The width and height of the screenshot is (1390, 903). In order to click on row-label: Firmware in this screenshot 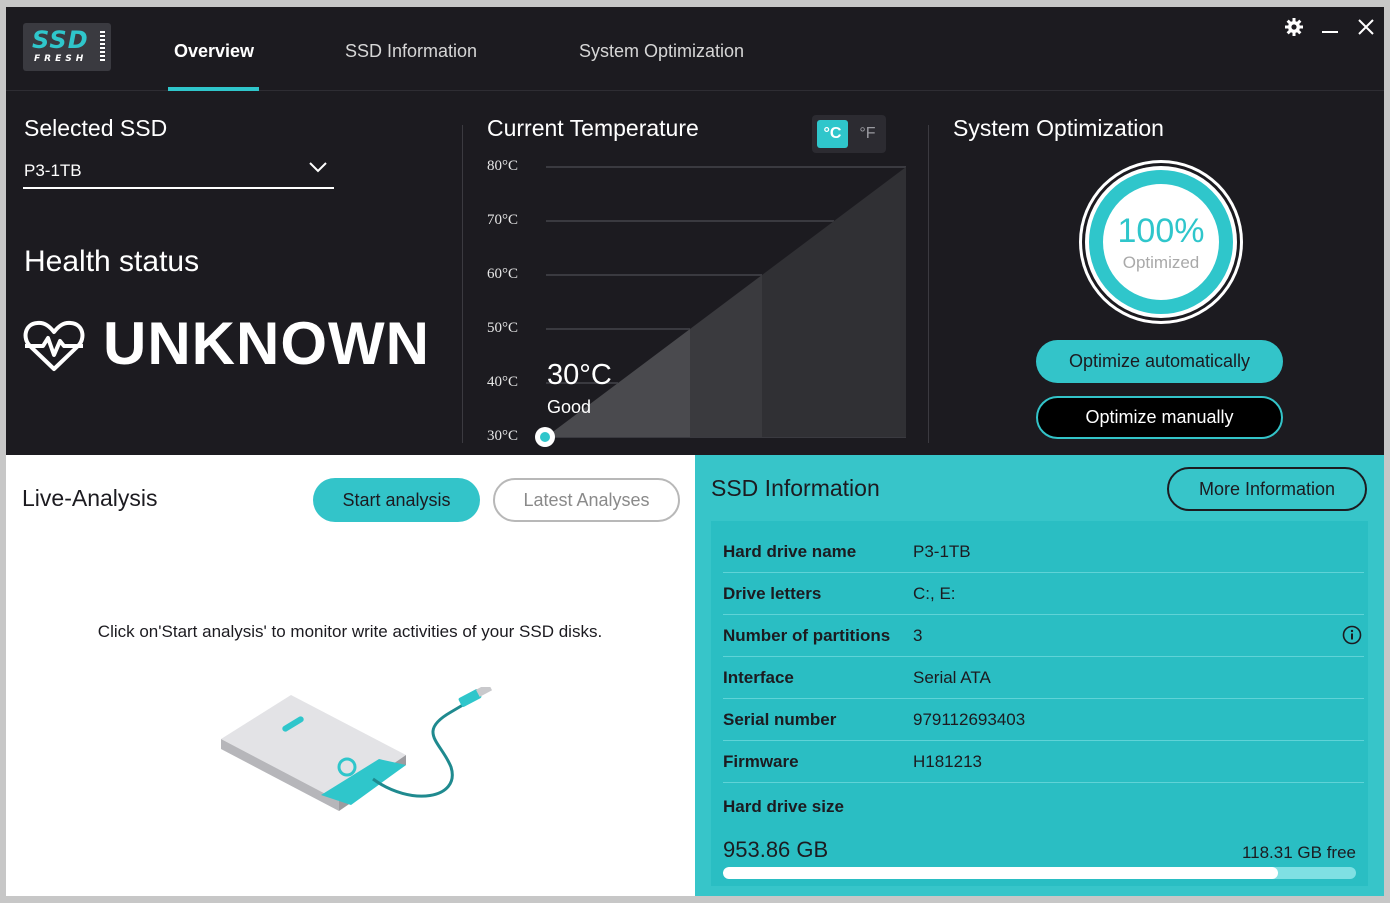, I will do `click(761, 761)`.